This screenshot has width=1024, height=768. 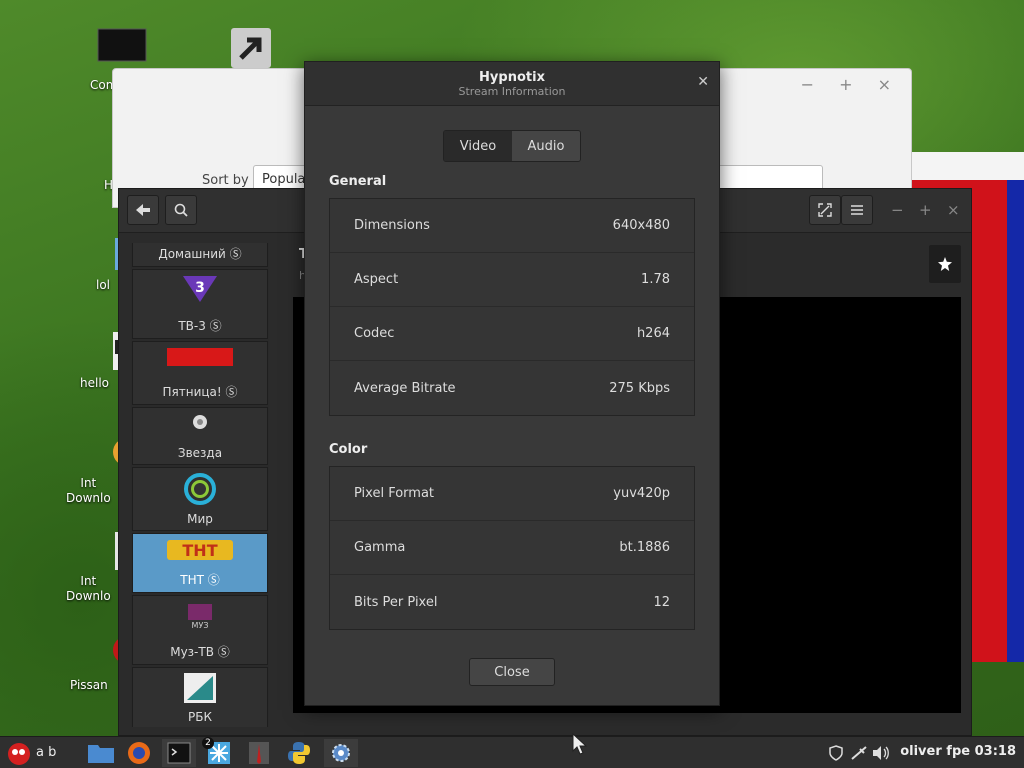 What do you see at coordinates (251, 49) in the screenshot?
I see `desktop-icon-shortcut` at bounding box center [251, 49].